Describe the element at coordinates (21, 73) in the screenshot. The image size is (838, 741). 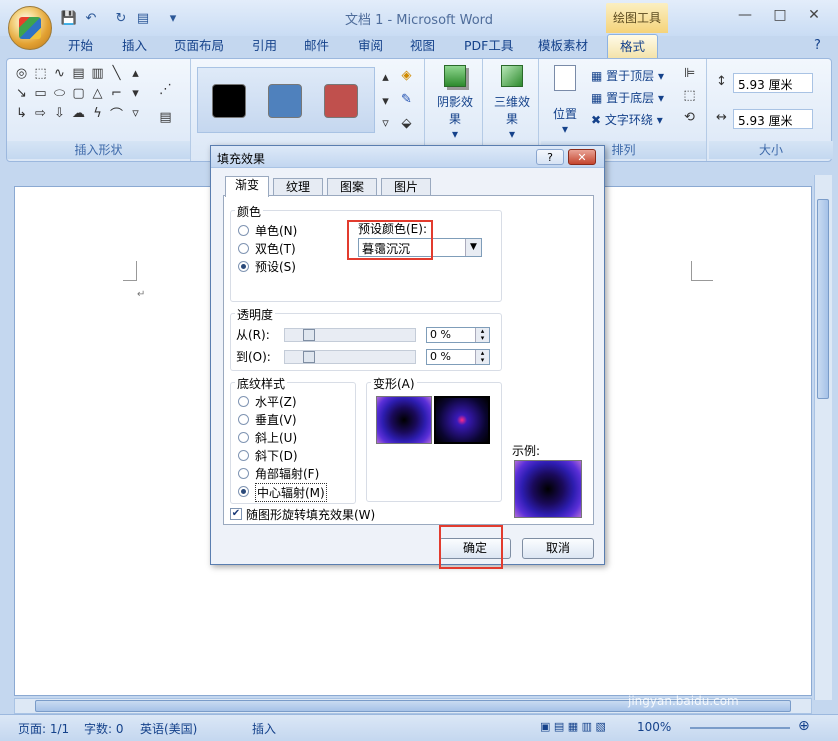
I see `oval-shape-icon: ◎` at that location.